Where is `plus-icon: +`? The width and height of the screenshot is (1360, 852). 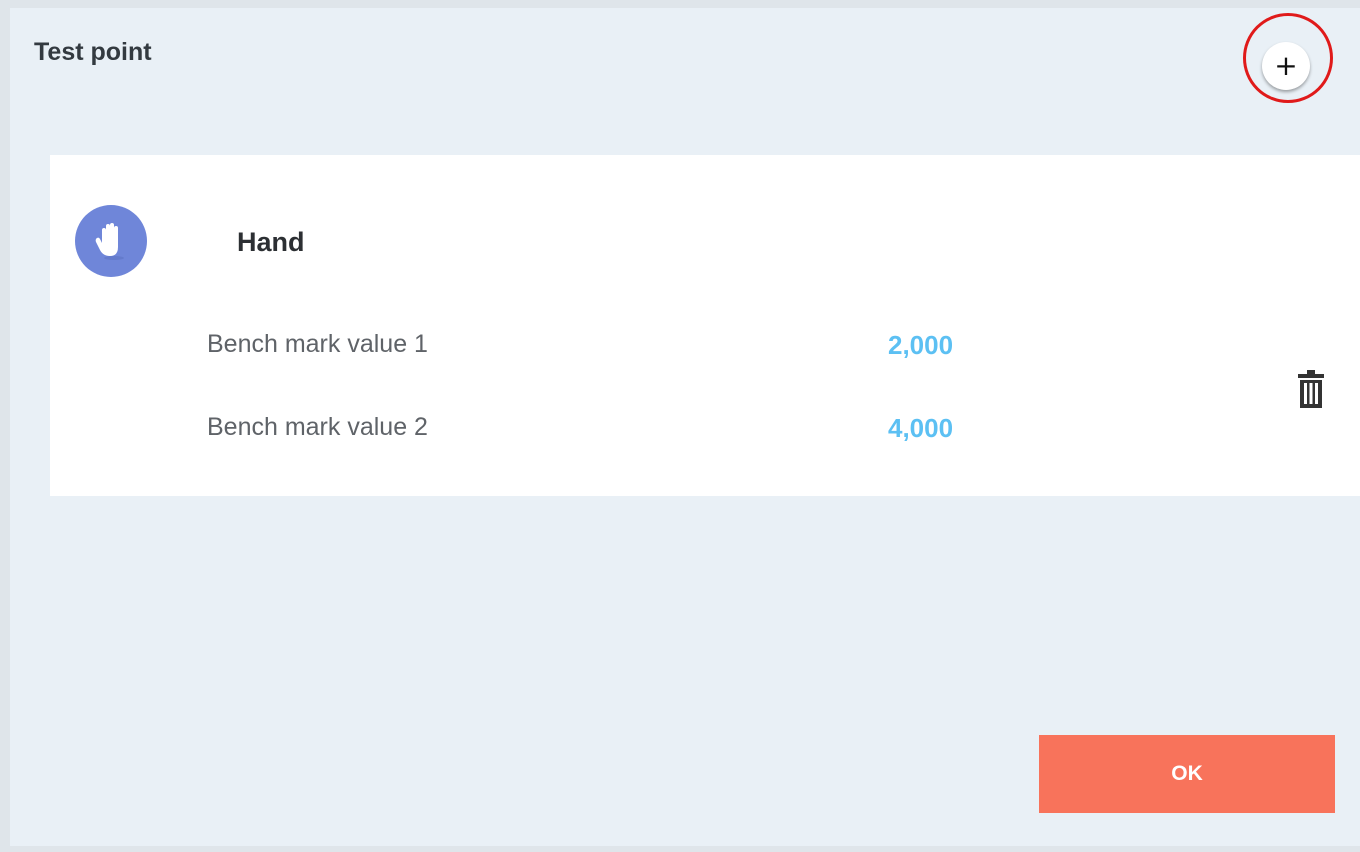
plus-icon: + is located at coordinates (1286, 65).